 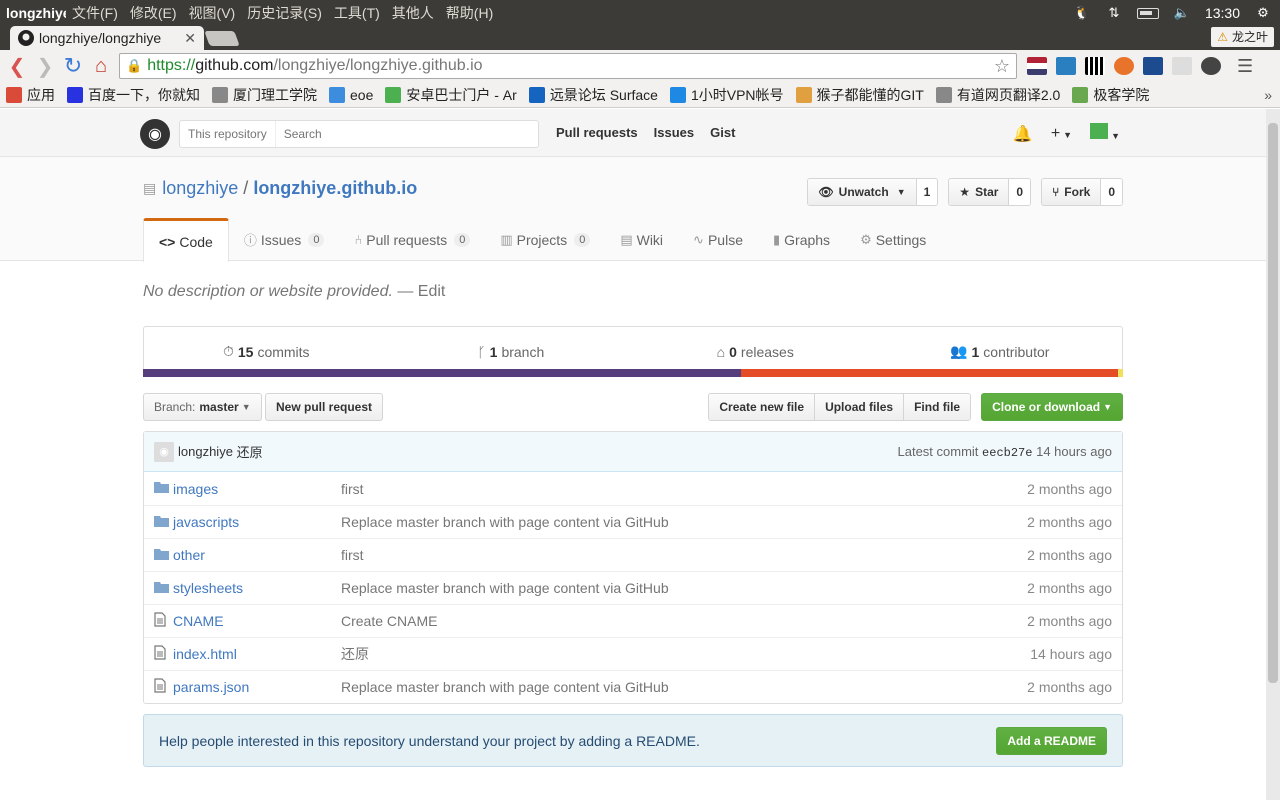 I want to click on mask-extension-icon, so click(x=1211, y=66).